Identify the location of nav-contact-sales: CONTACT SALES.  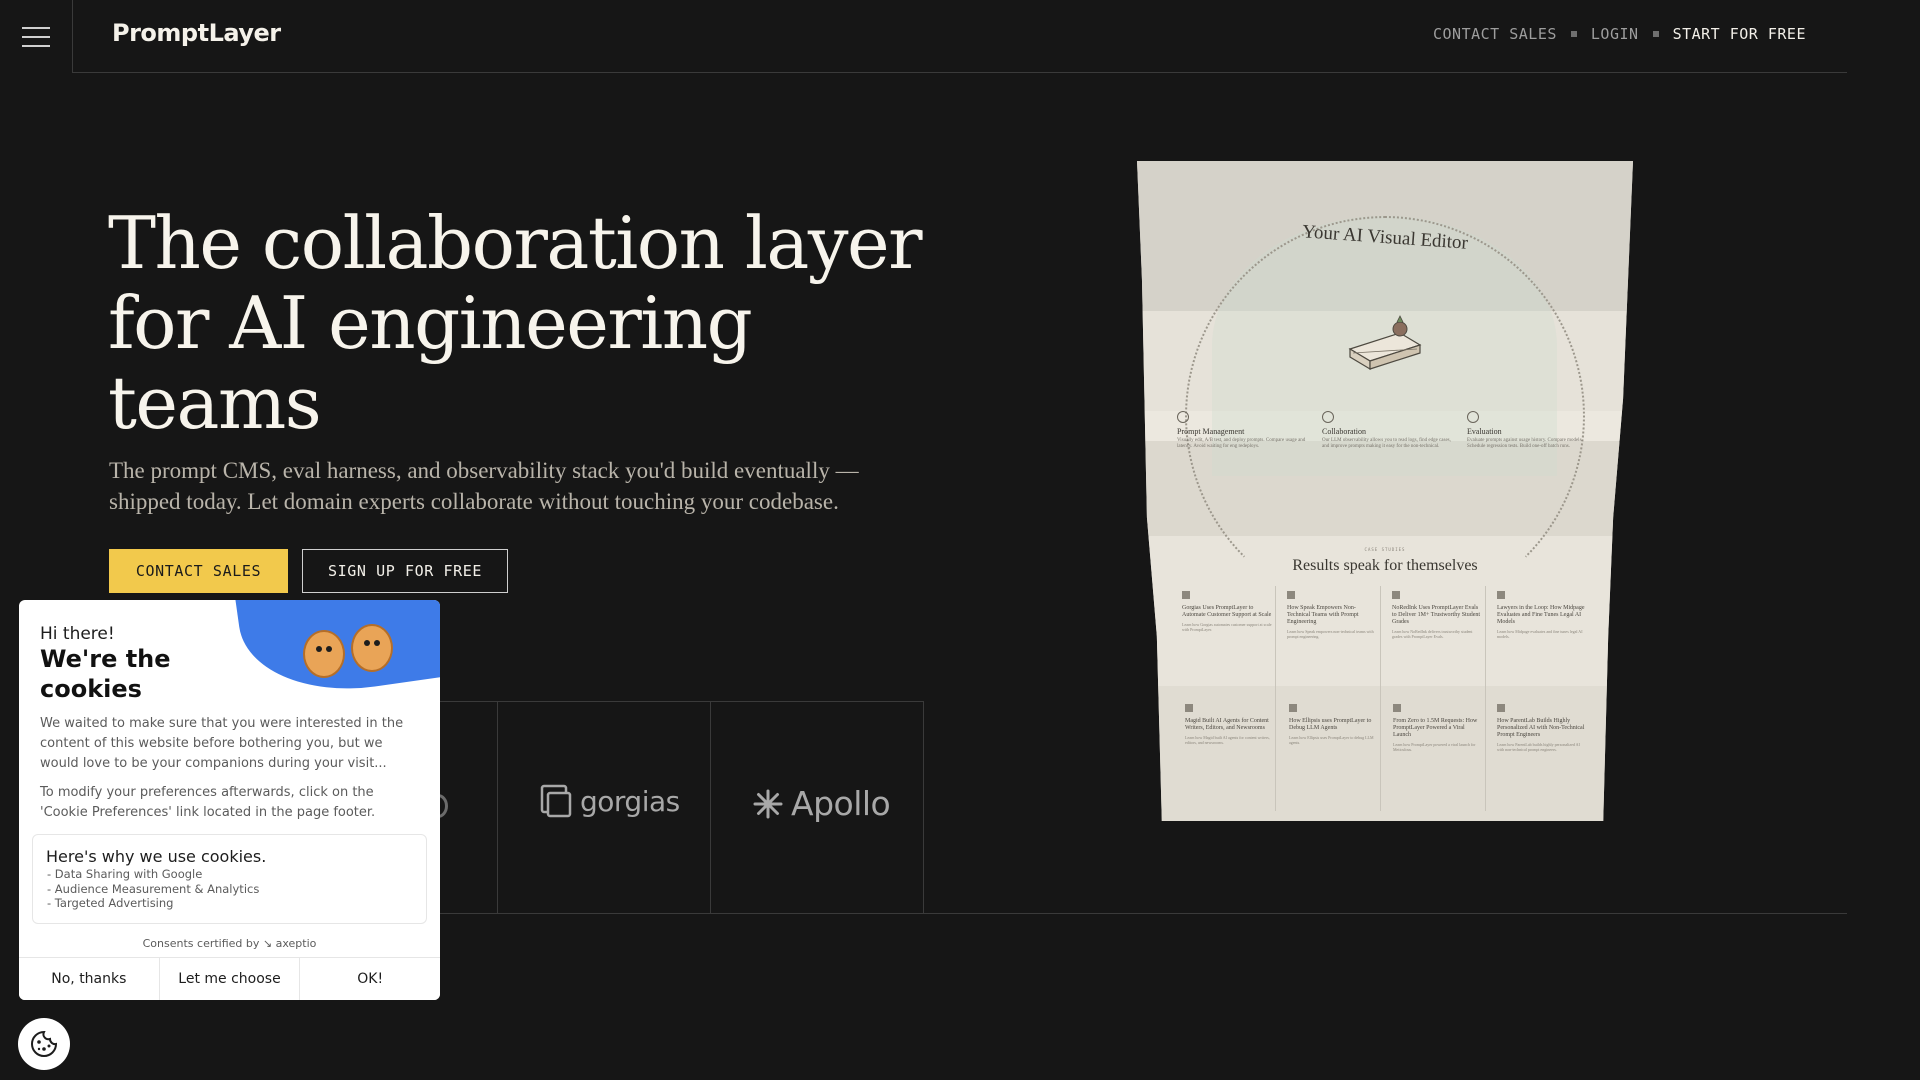
(1495, 34).